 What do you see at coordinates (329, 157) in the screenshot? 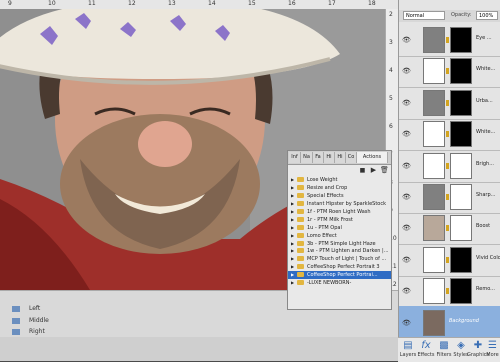
I see `tab-histogram: Hi` at bounding box center [329, 157].